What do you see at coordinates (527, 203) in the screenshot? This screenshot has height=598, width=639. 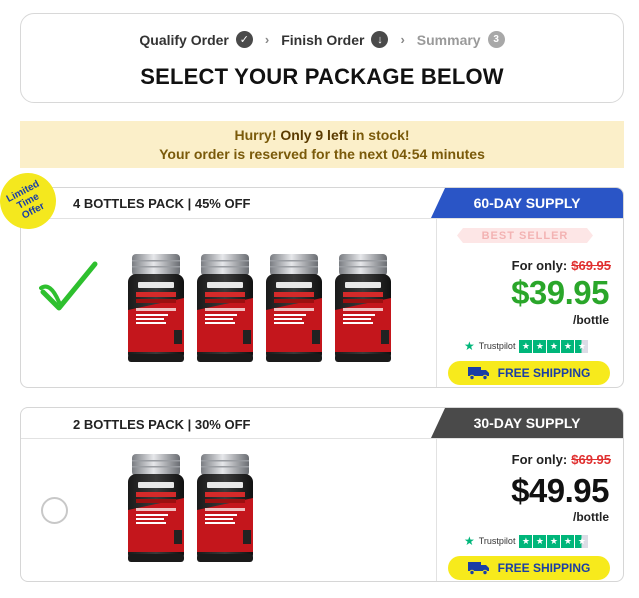 I see `supply-tab: 60-DAY SUPPLY` at bounding box center [527, 203].